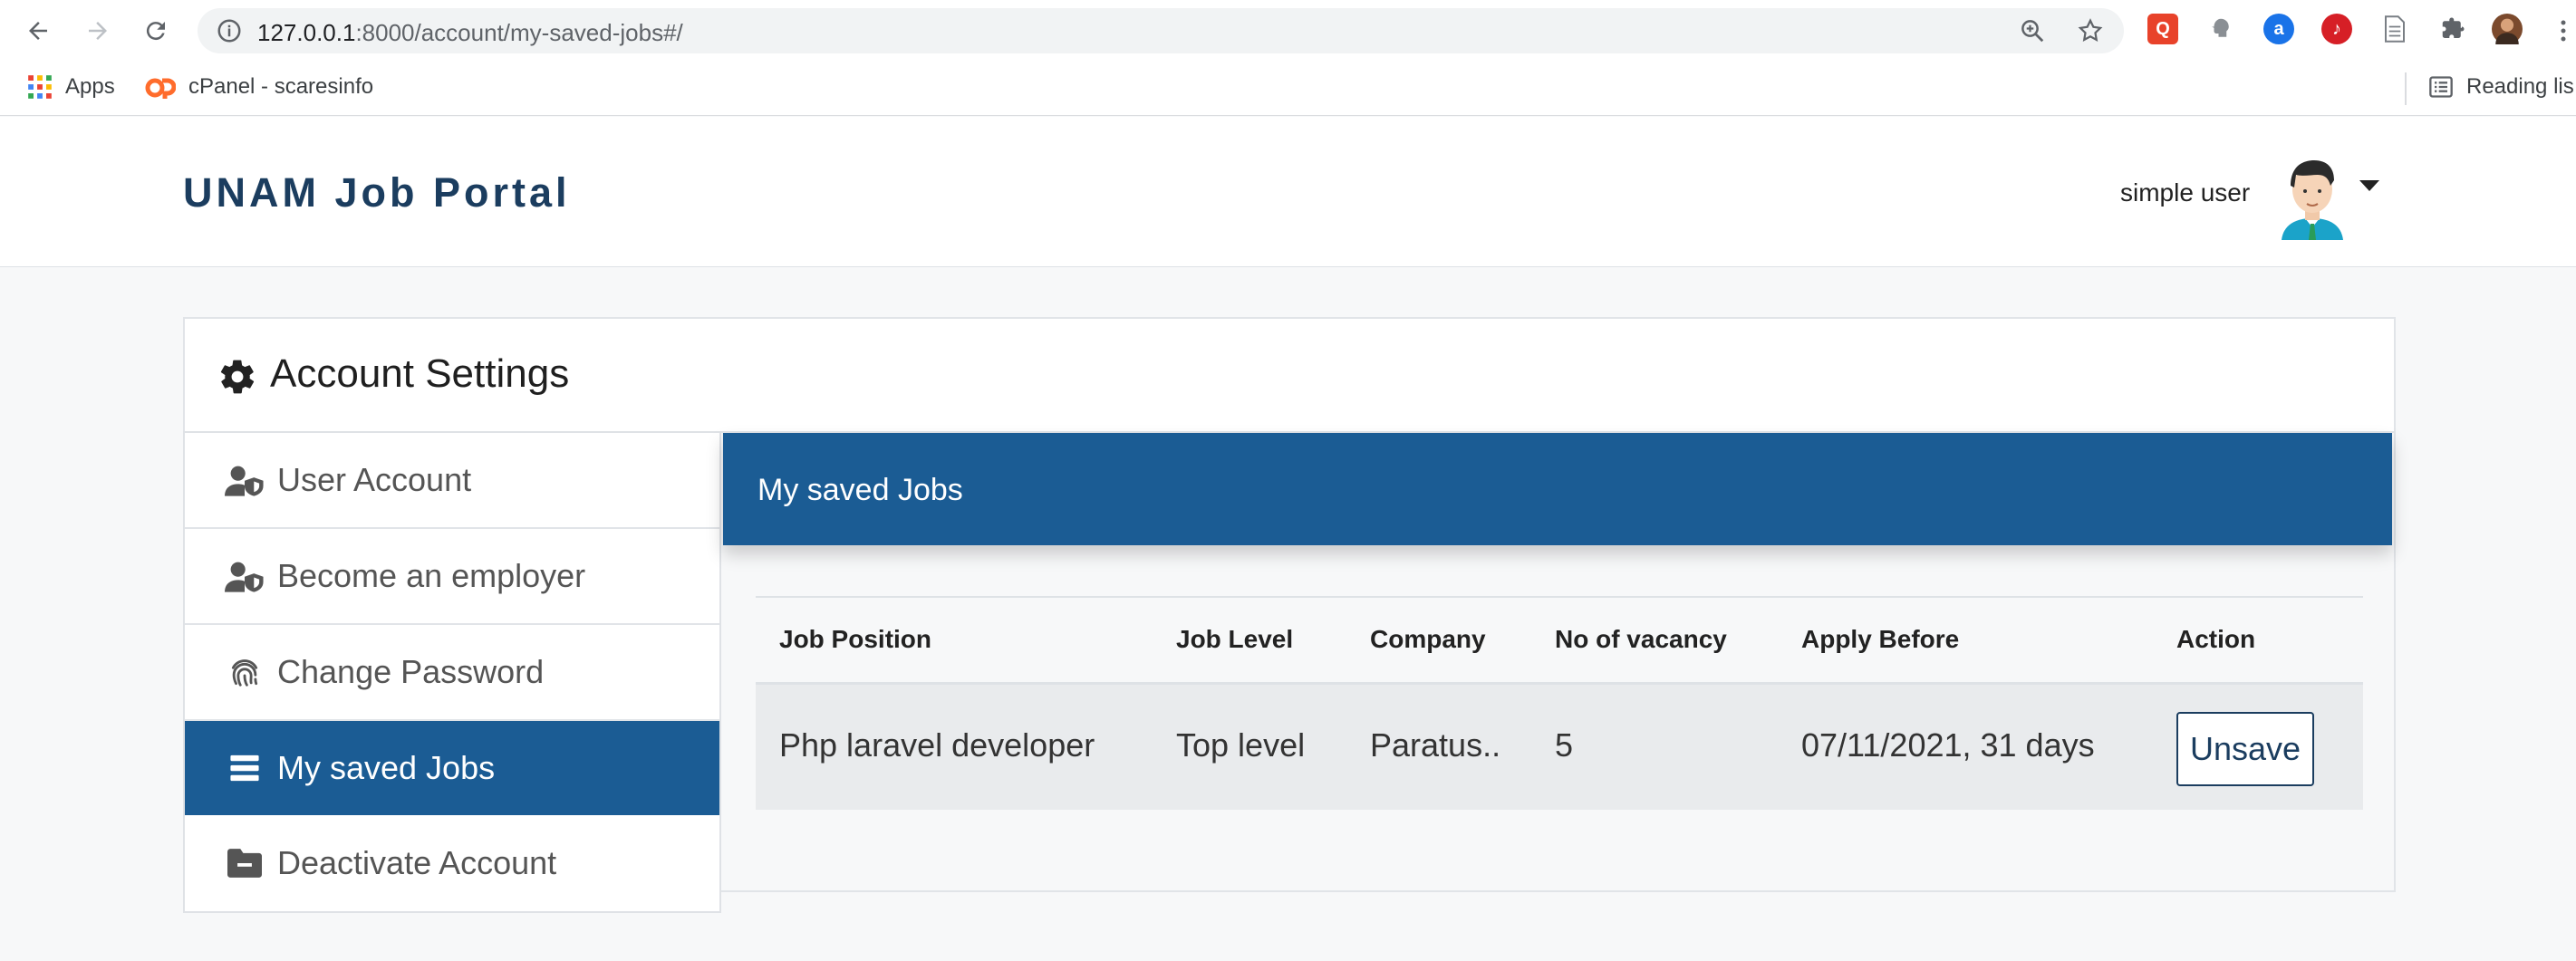 This screenshot has width=2576, height=961. I want to click on sidebar-item-label: My saved Jobs, so click(386, 767).